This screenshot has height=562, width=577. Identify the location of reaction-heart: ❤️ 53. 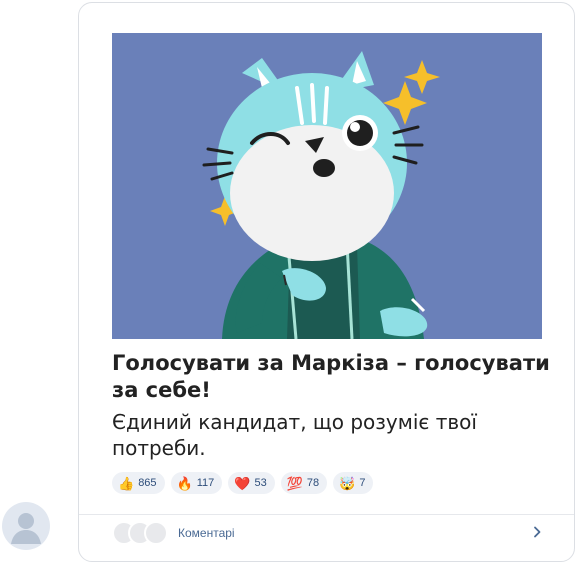
(251, 483).